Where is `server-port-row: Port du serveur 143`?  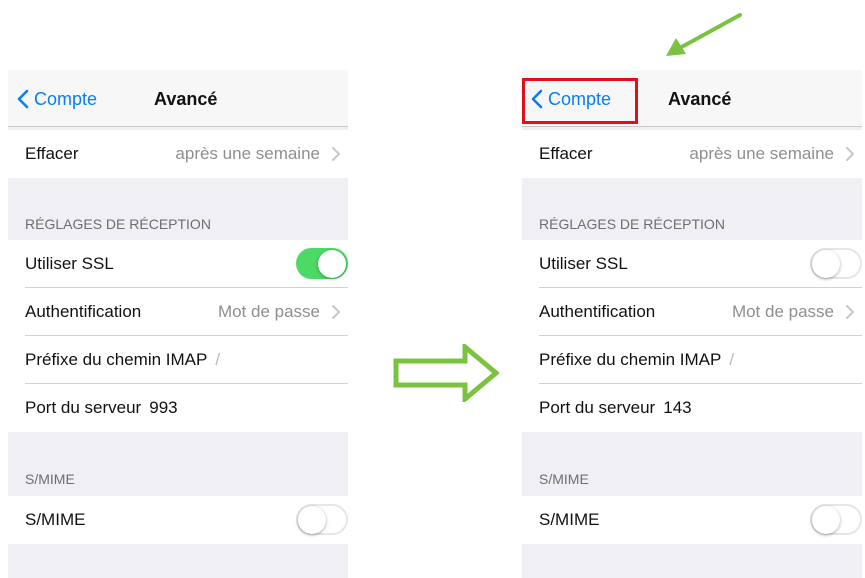 server-port-row: Port du serveur 143 is located at coordinates (692, 408).